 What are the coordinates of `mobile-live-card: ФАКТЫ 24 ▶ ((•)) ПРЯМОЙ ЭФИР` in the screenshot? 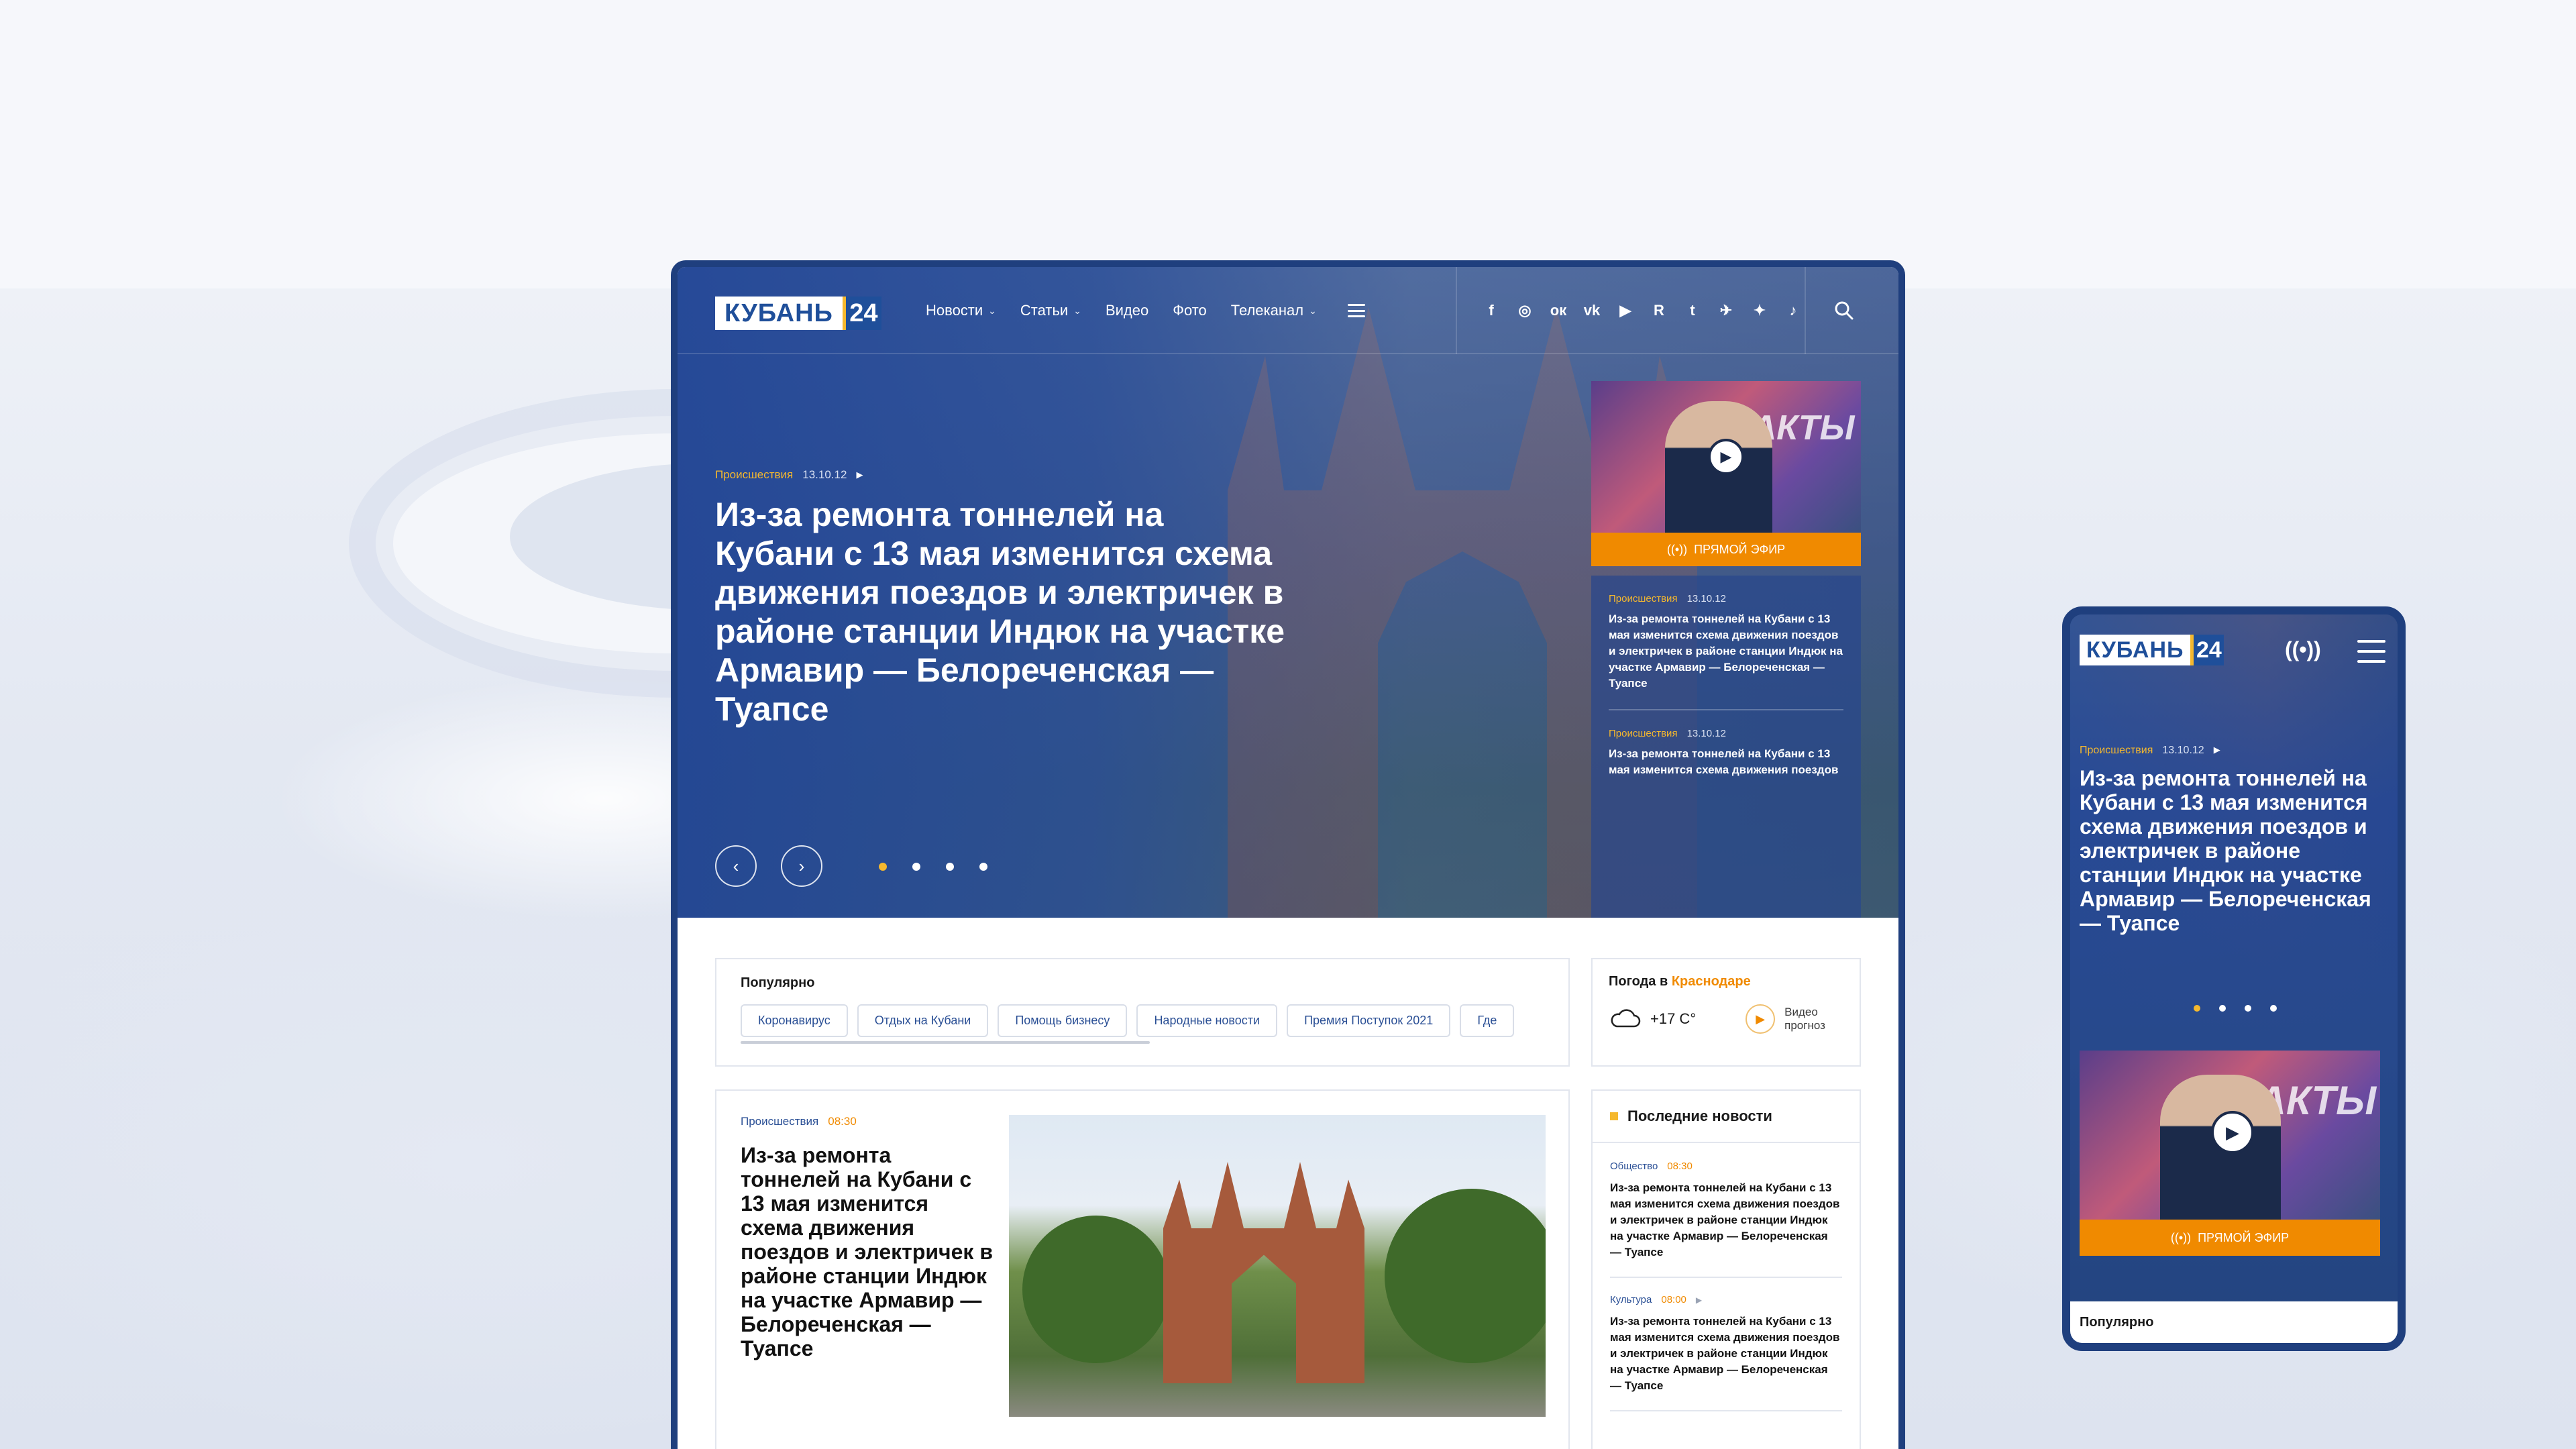 It's located at (2230, 1153).